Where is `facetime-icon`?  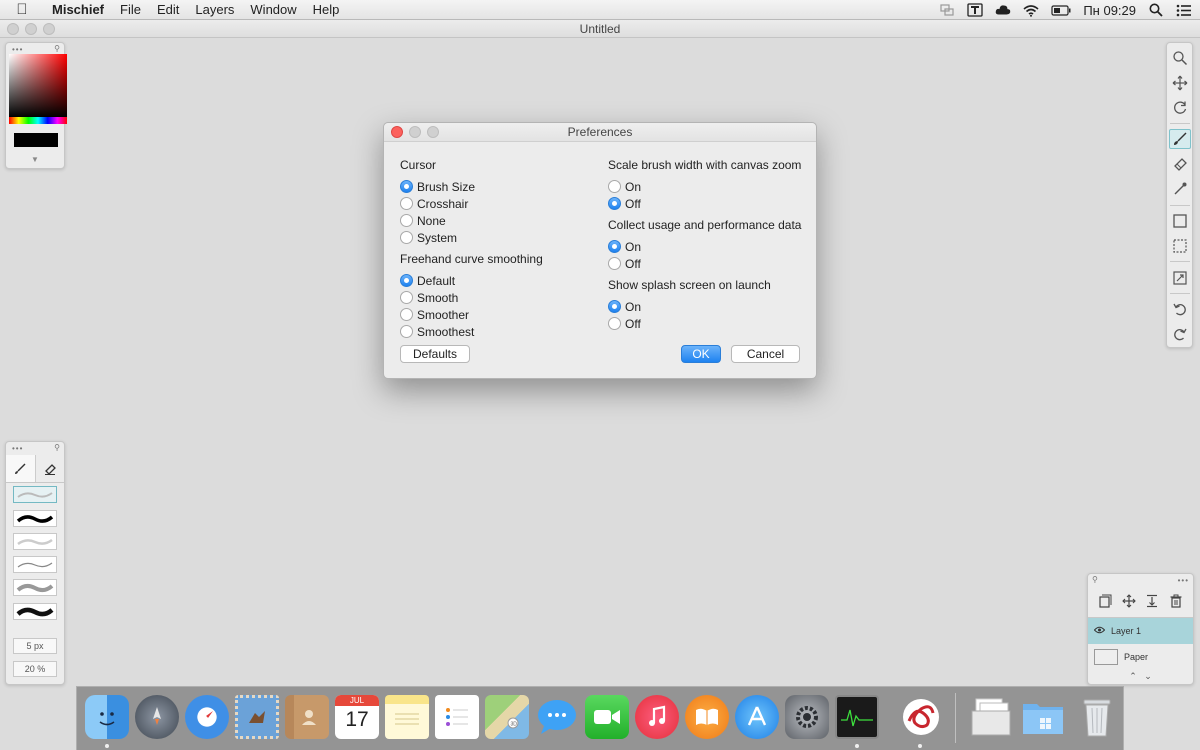
facetime-icon is located at coordinates (607, 717).